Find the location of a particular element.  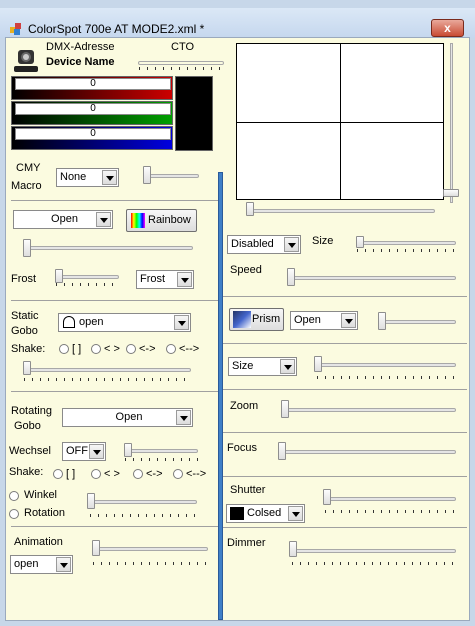

static-gobo-select: open is located at coordinates (124, 322).